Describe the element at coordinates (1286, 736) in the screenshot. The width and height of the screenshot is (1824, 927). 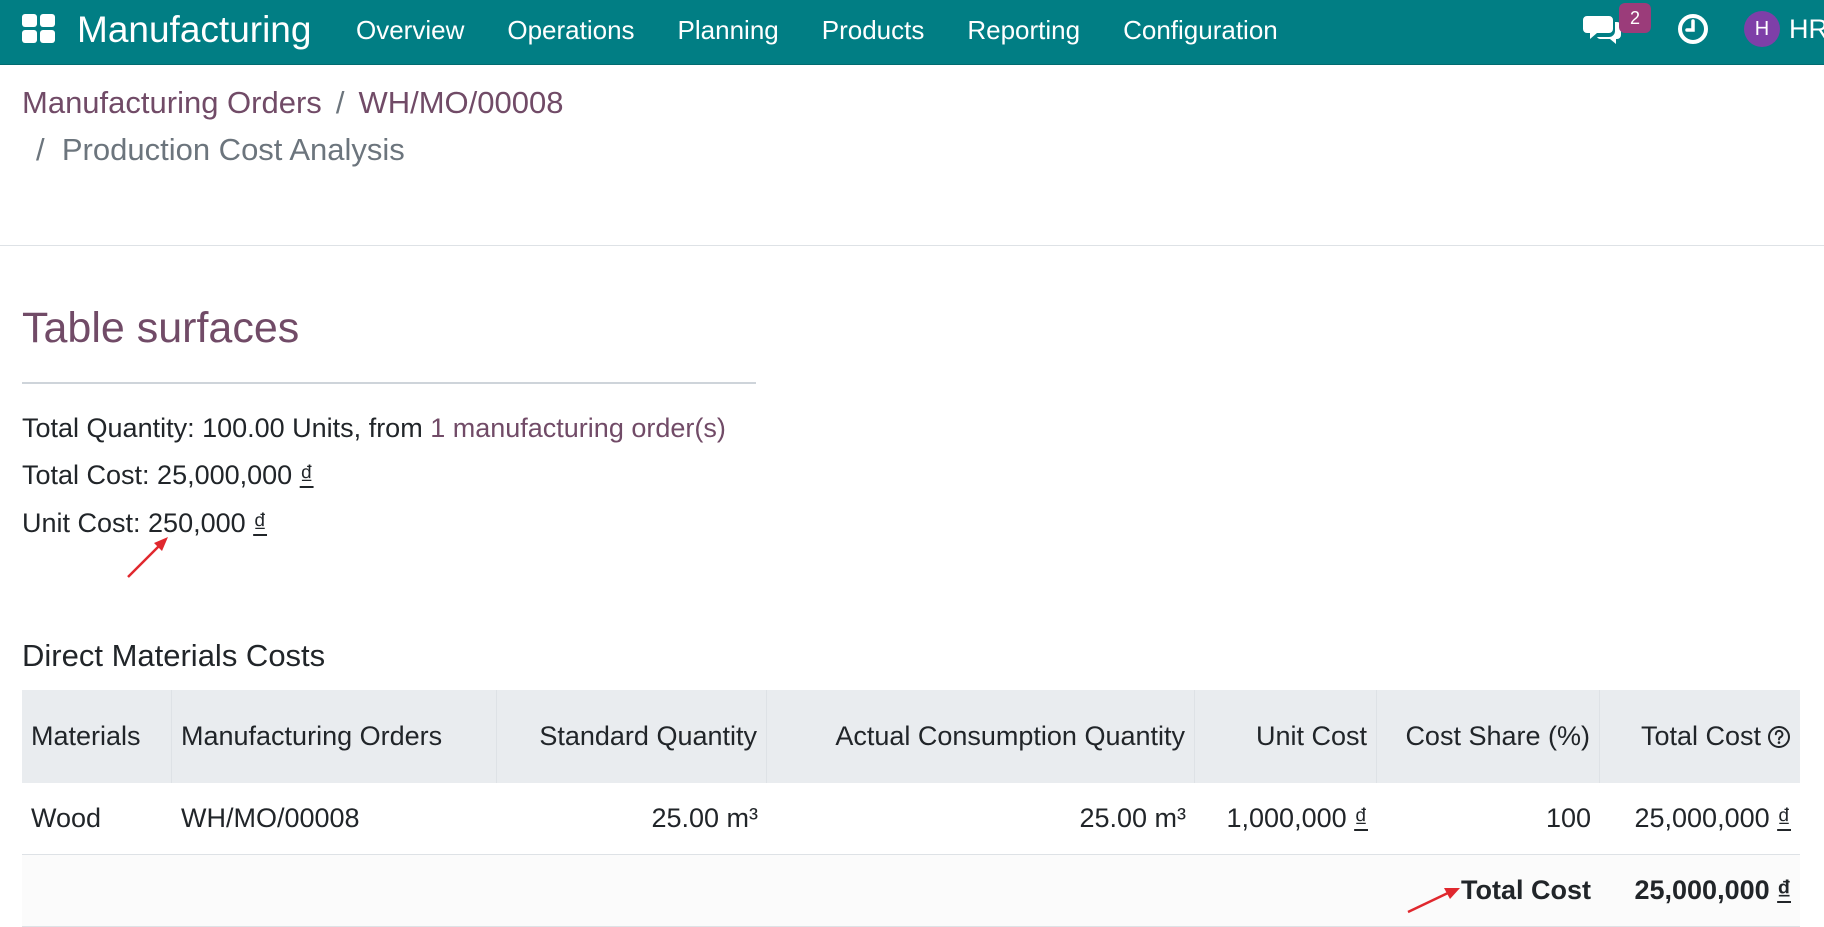
I see `col-unit-cost: Unit Cost` at that location.